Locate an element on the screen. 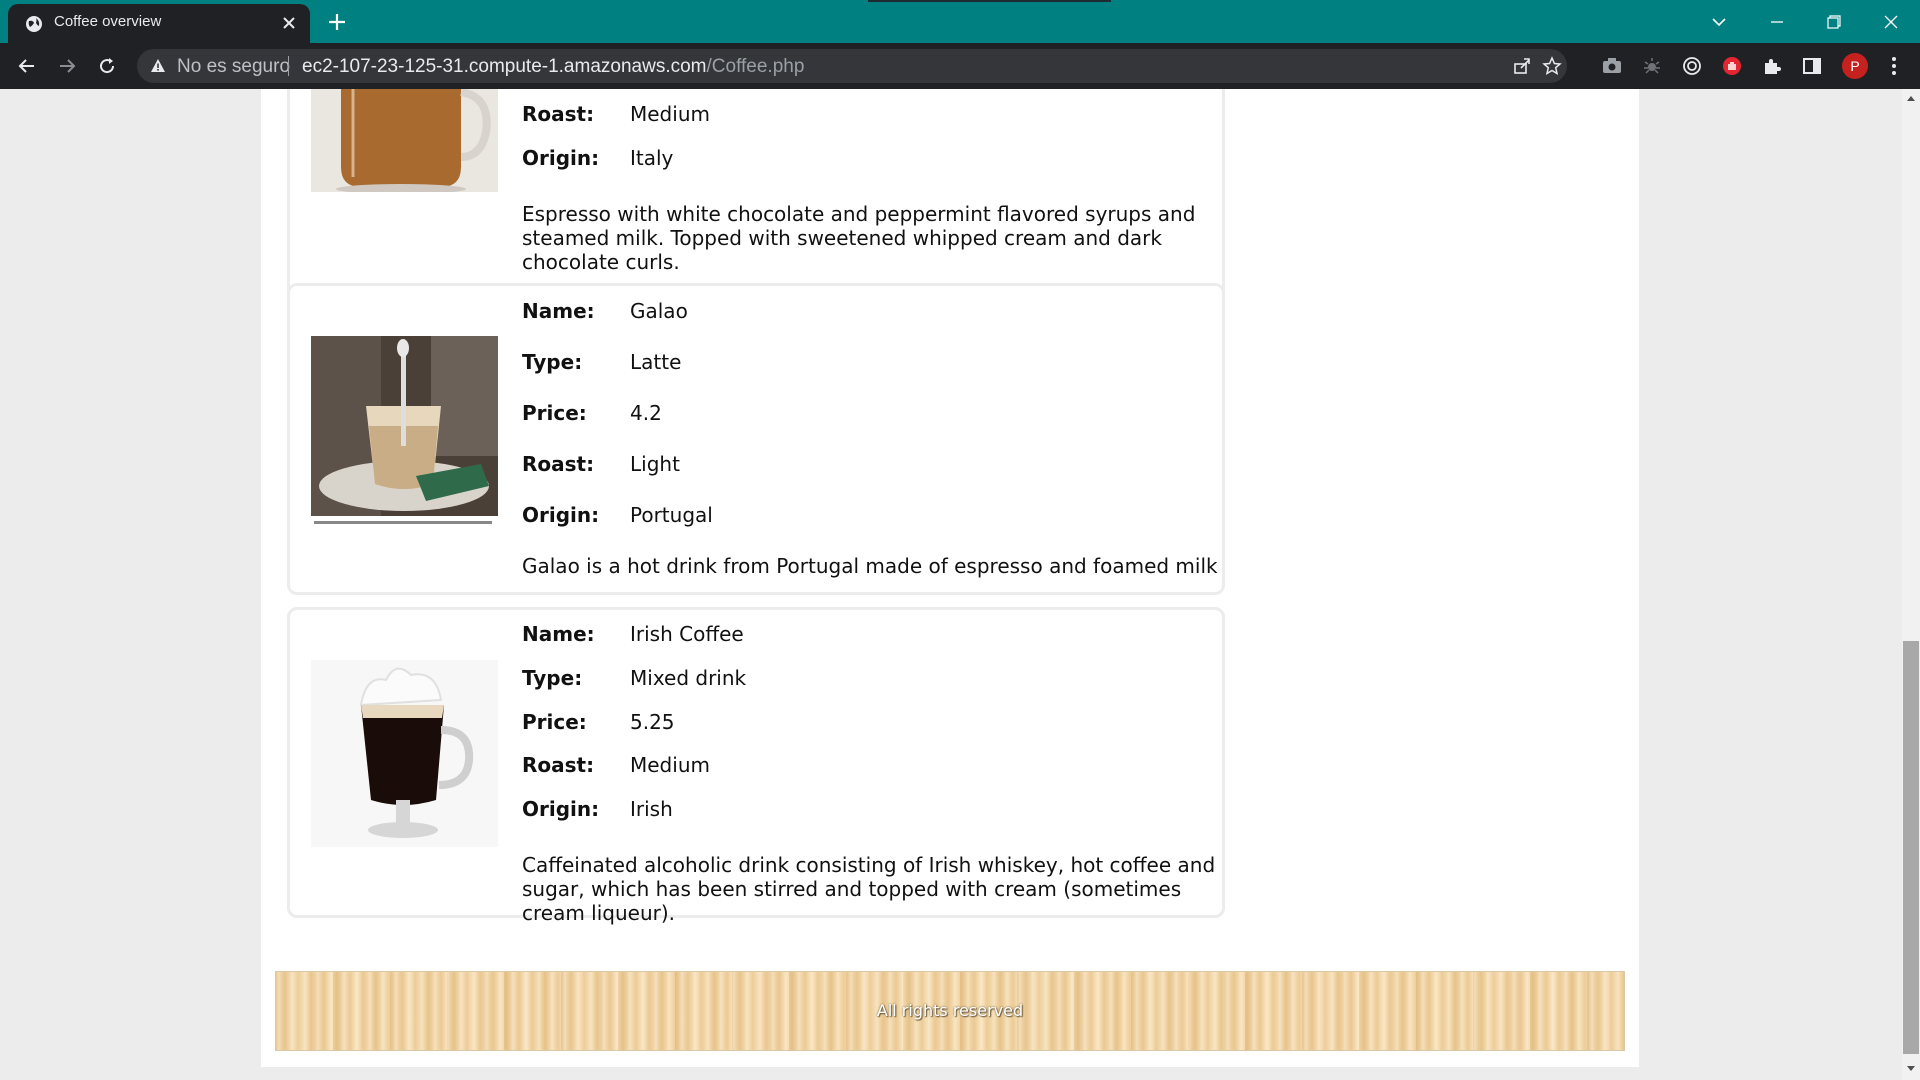  origin-value: Portugal is located at coordinates (671, 515).